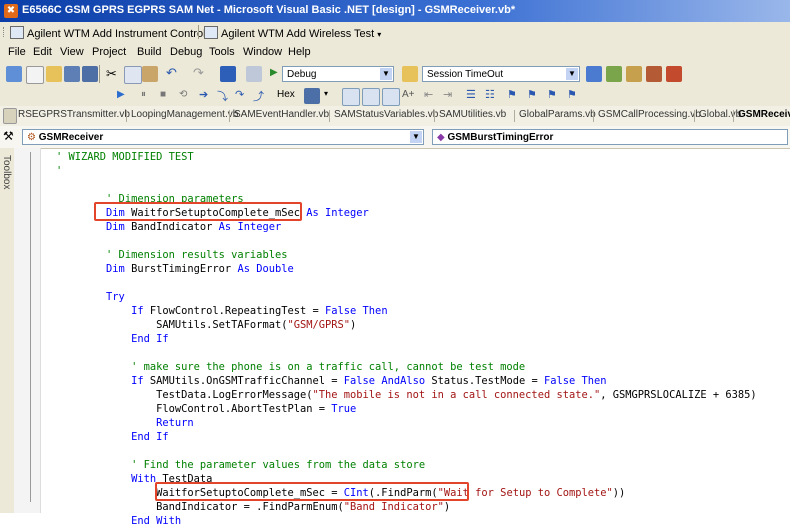 This screenshot has width=790, height=528. Describe the element at coordinates (410, 74) in the screenshot. I see `find-in-files-icon` at that location.